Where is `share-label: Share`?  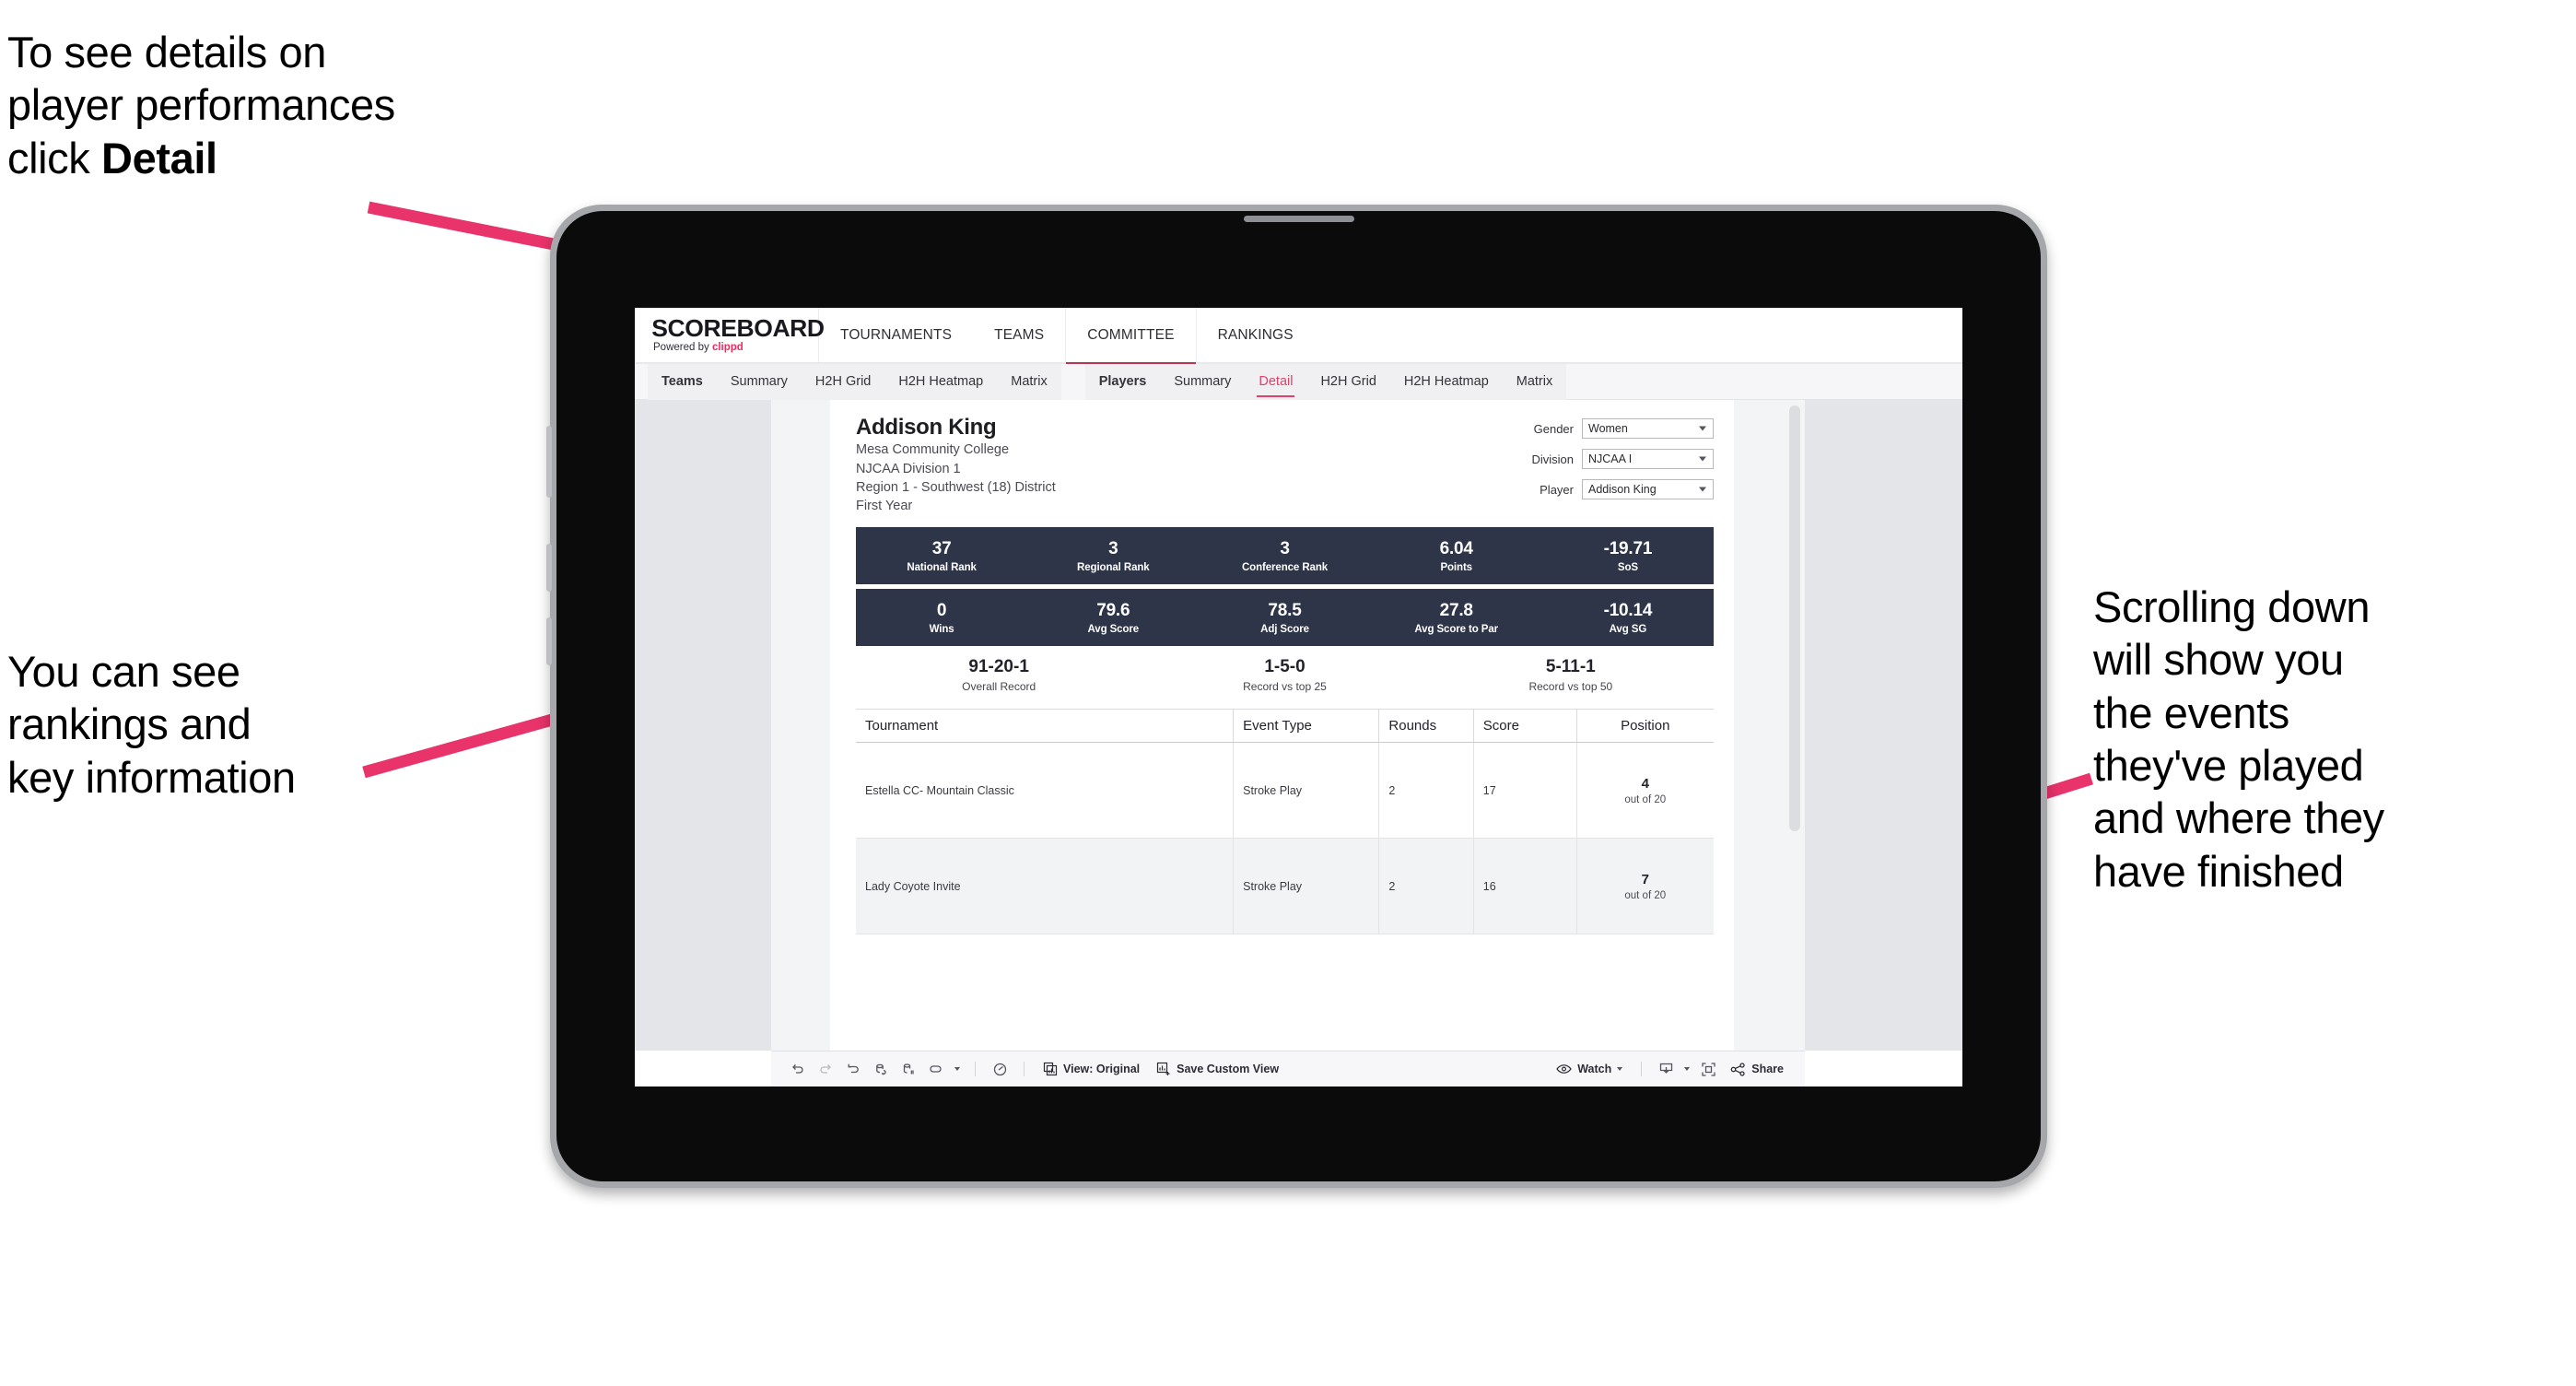
share-label: Share is located at coordinates (1767, 1069).